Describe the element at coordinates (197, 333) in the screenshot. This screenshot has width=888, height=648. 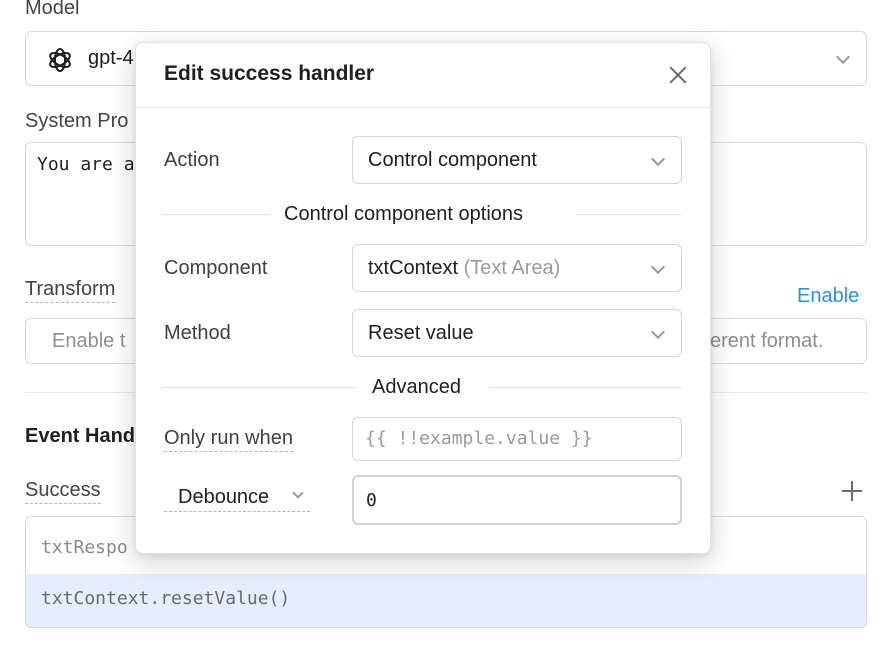
I see `method-label: Method` at that location.